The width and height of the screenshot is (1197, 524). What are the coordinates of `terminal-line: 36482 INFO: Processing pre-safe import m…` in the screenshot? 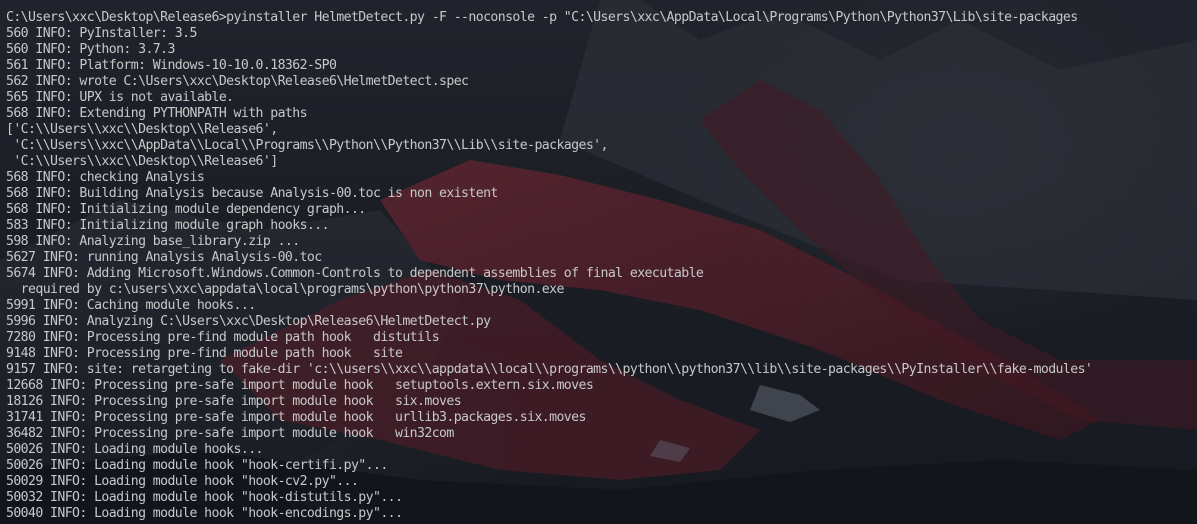 It's located at (230, 433).